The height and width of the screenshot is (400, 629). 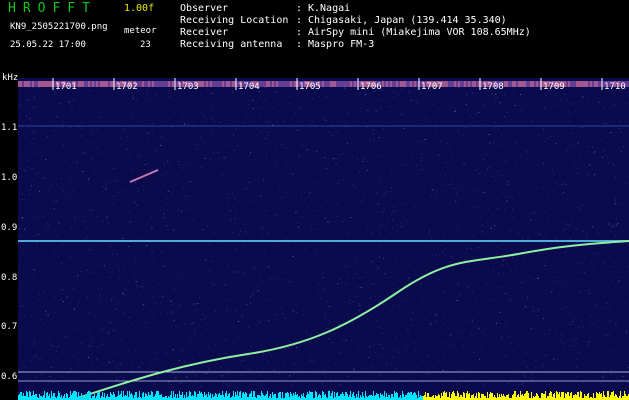 I want to click on time-marker-label: 1709, so click(x=554, y=87).